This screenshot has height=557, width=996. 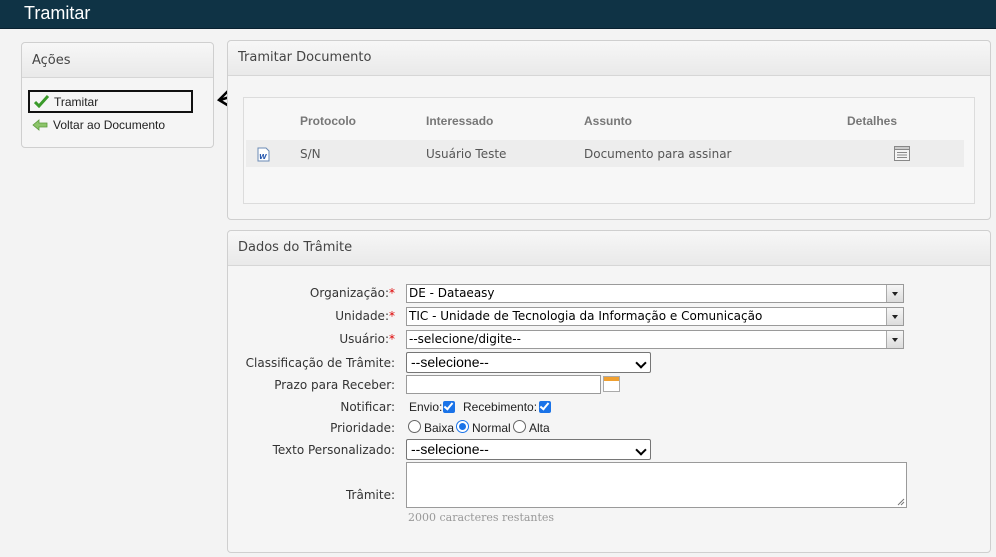 I want to click on usuario-value: --selecione/digite--, so click(x=465, y=339).